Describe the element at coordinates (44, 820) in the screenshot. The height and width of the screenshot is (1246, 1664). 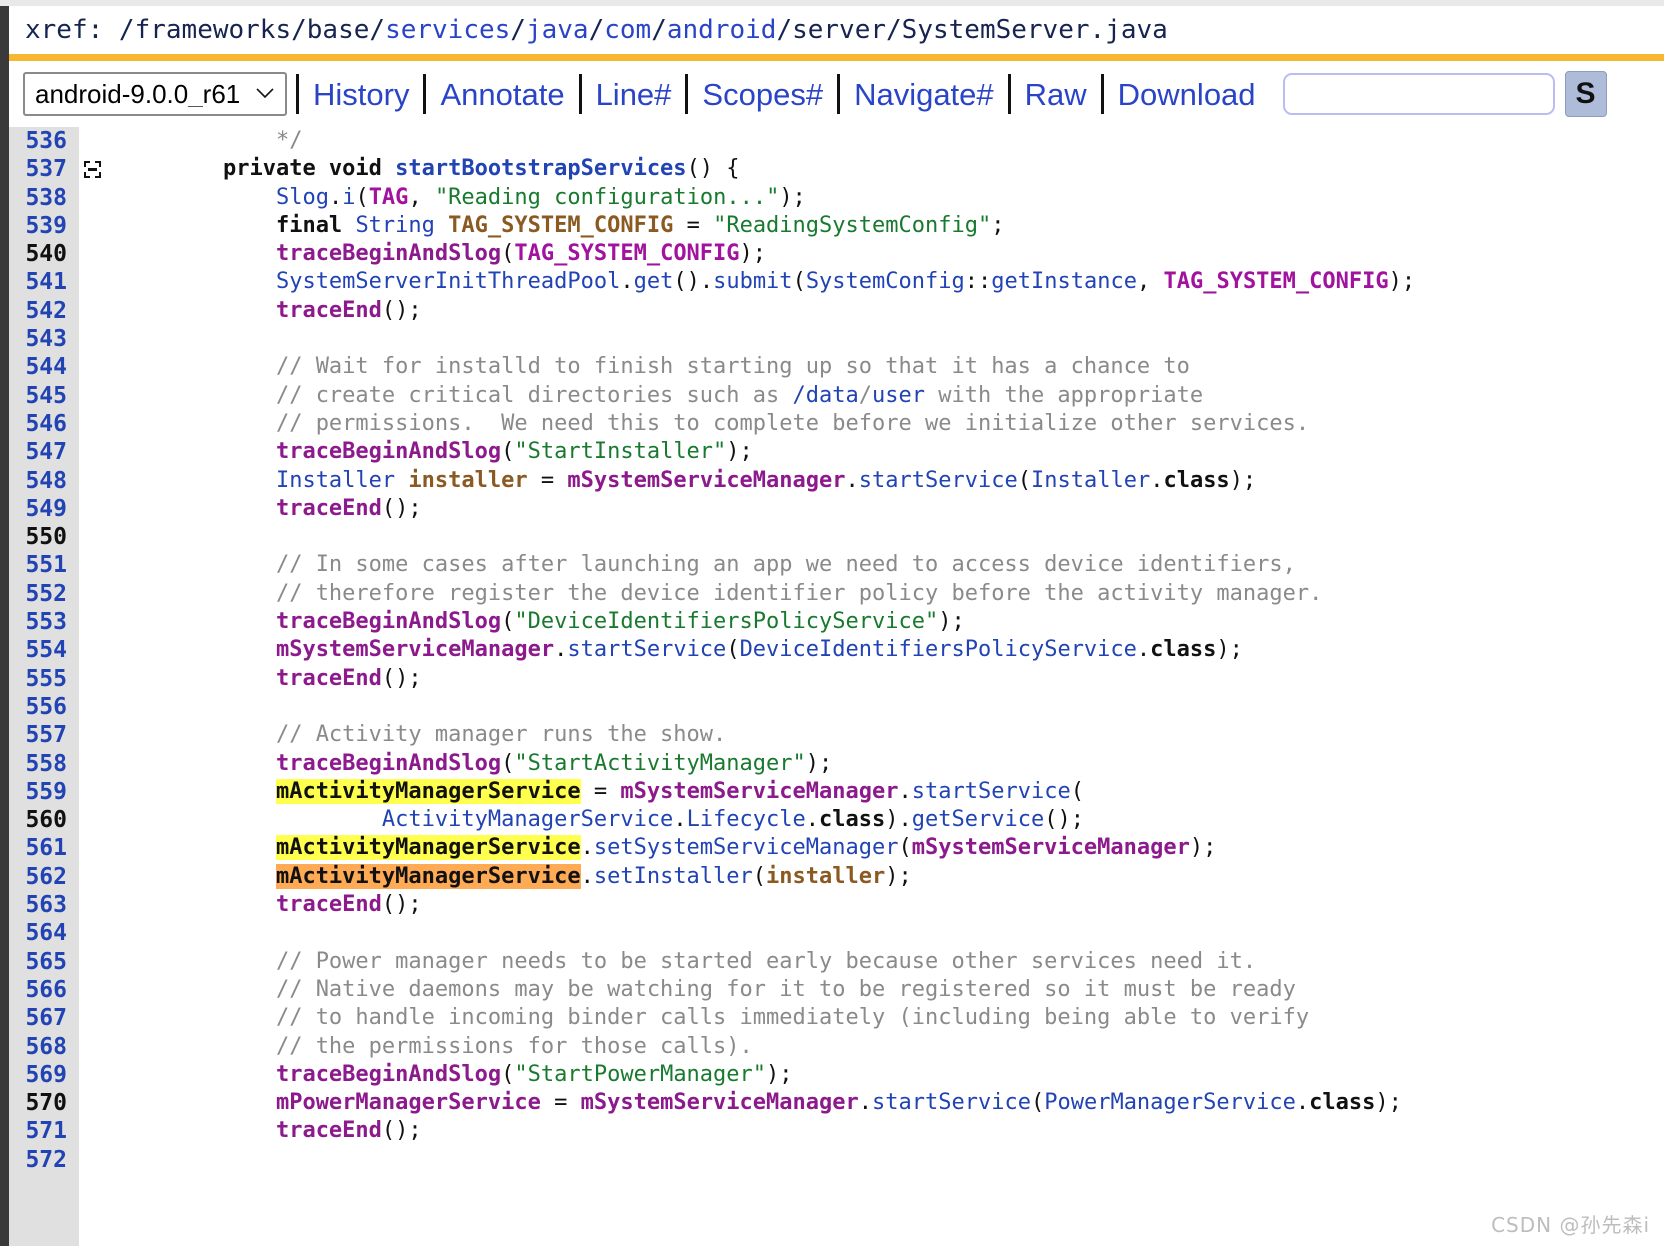
I see `line-number: 560` at that location.